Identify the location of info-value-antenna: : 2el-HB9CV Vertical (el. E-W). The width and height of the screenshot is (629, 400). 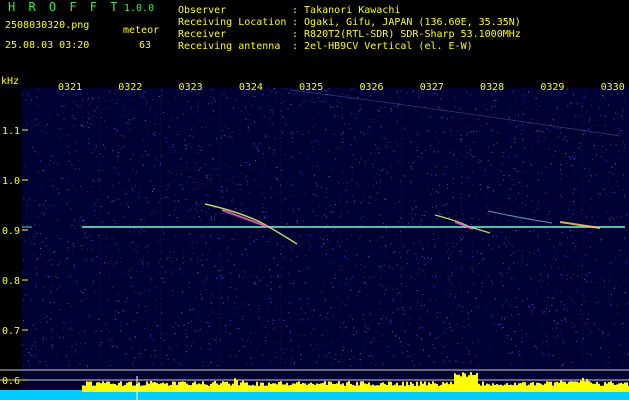
(382, 46).